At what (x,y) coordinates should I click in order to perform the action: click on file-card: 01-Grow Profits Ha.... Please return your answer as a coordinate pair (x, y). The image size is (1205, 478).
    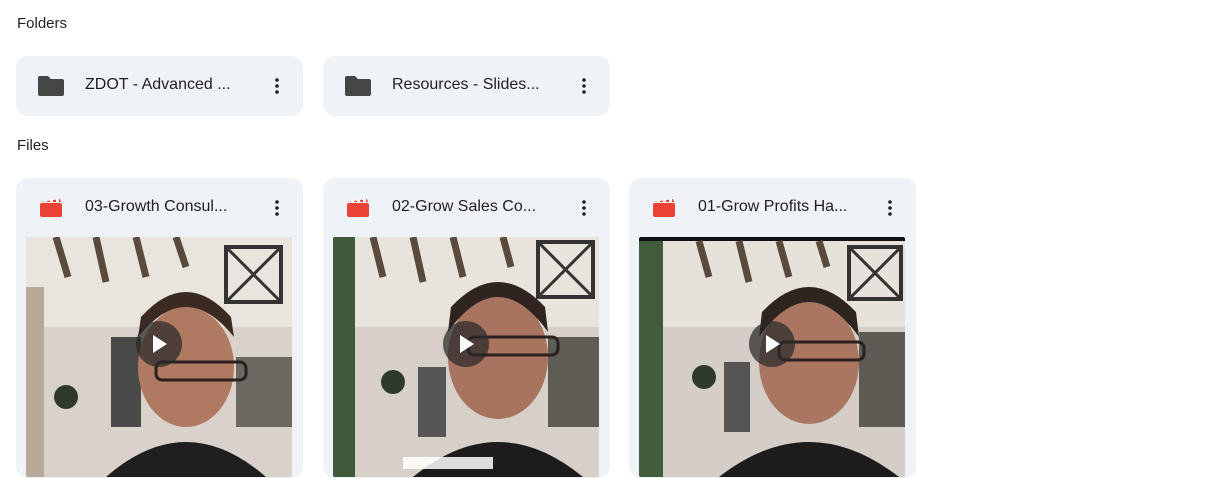
    Looking at the image, I should click on (772, 328).